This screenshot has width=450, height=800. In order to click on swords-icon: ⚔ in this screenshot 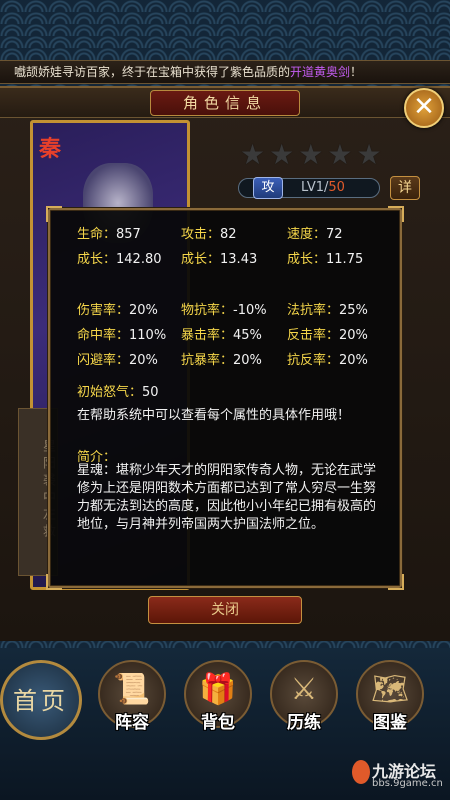, I will do `click(304, 689)`.